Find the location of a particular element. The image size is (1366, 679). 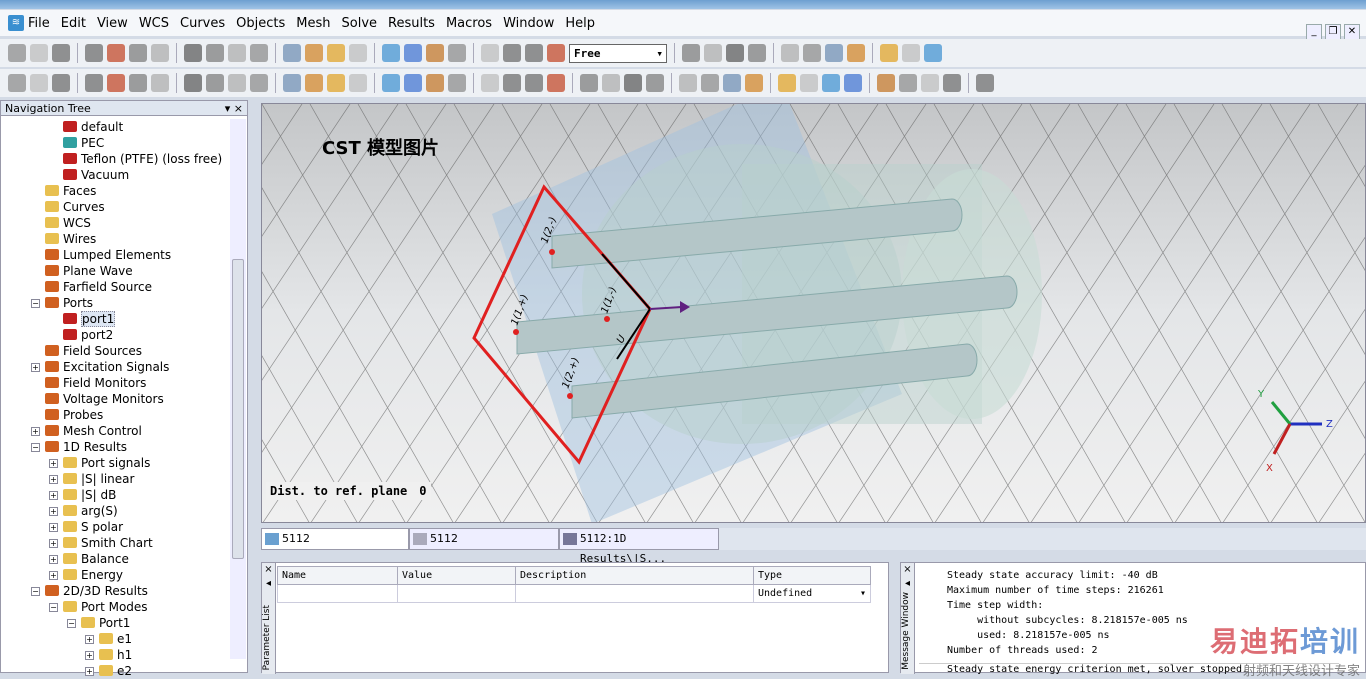

menu-window: Window is located at coordinates (528, 23).